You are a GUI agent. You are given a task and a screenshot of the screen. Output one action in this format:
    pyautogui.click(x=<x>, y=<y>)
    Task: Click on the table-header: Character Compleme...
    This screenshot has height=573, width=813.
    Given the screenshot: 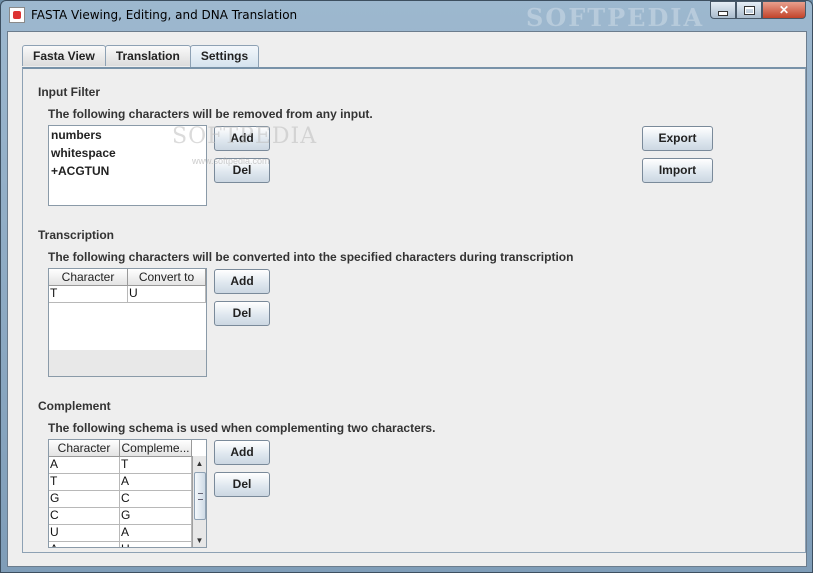 What is the action you would take?
    pyautogui.click(x=120, y=448)
    